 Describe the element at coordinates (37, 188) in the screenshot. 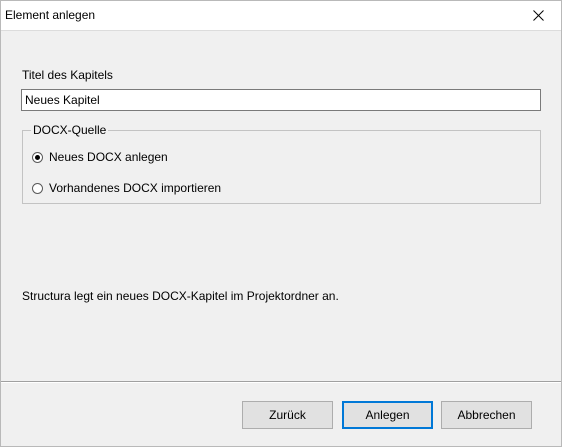

I see `radio-button` at that location.